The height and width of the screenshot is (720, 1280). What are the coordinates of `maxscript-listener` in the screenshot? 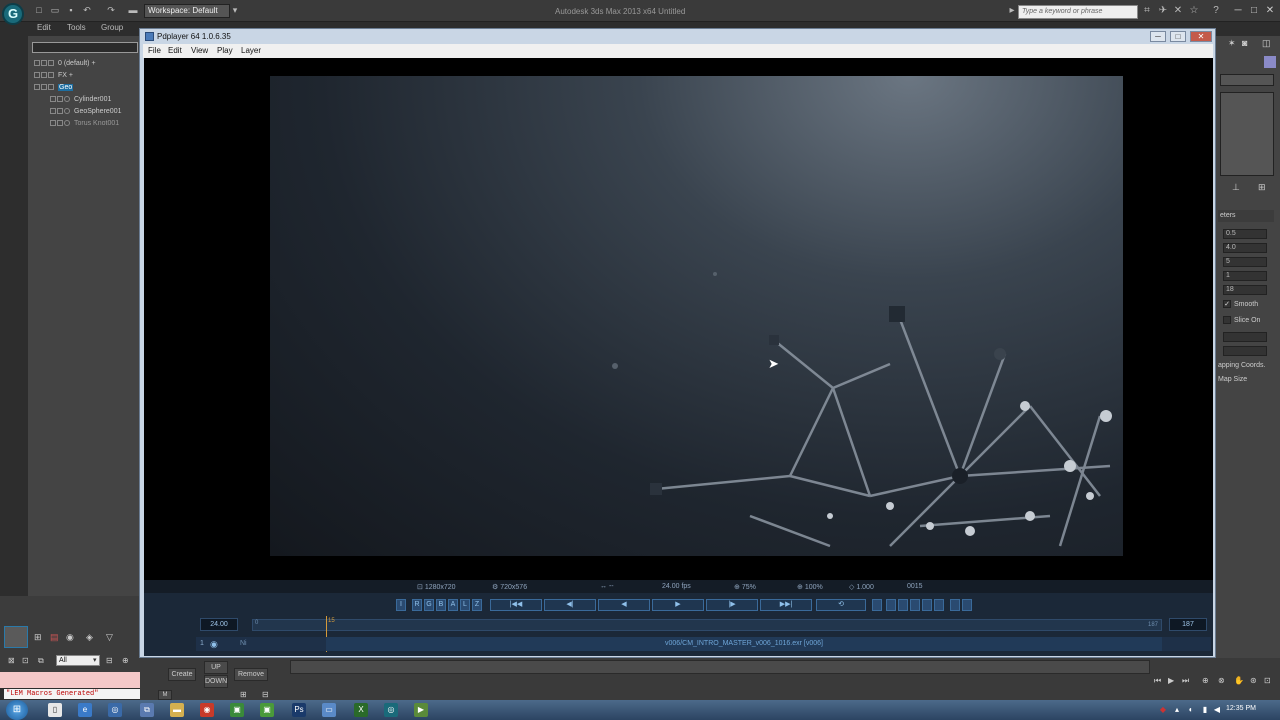 It's located at (70, 680).